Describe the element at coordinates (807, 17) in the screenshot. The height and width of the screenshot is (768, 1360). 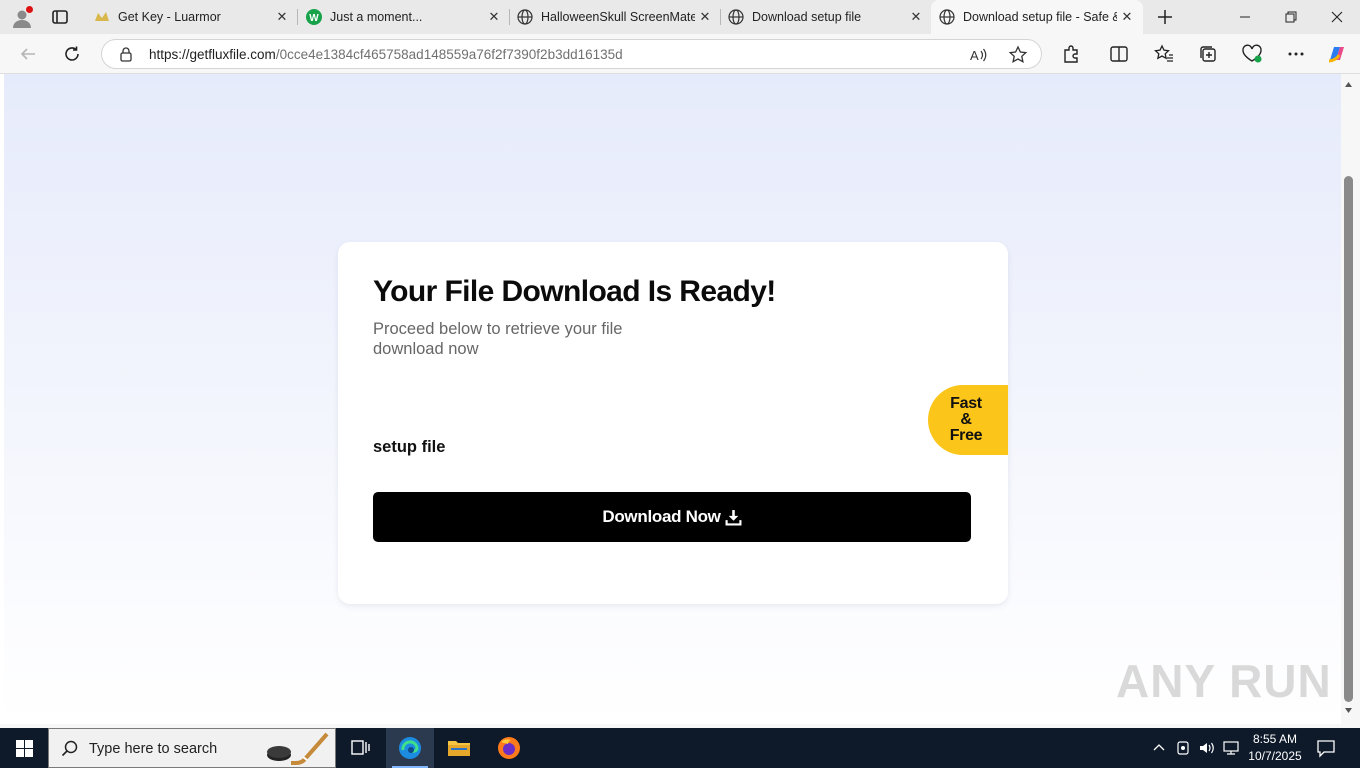
I see `tab-title: Download setup file` at that location.